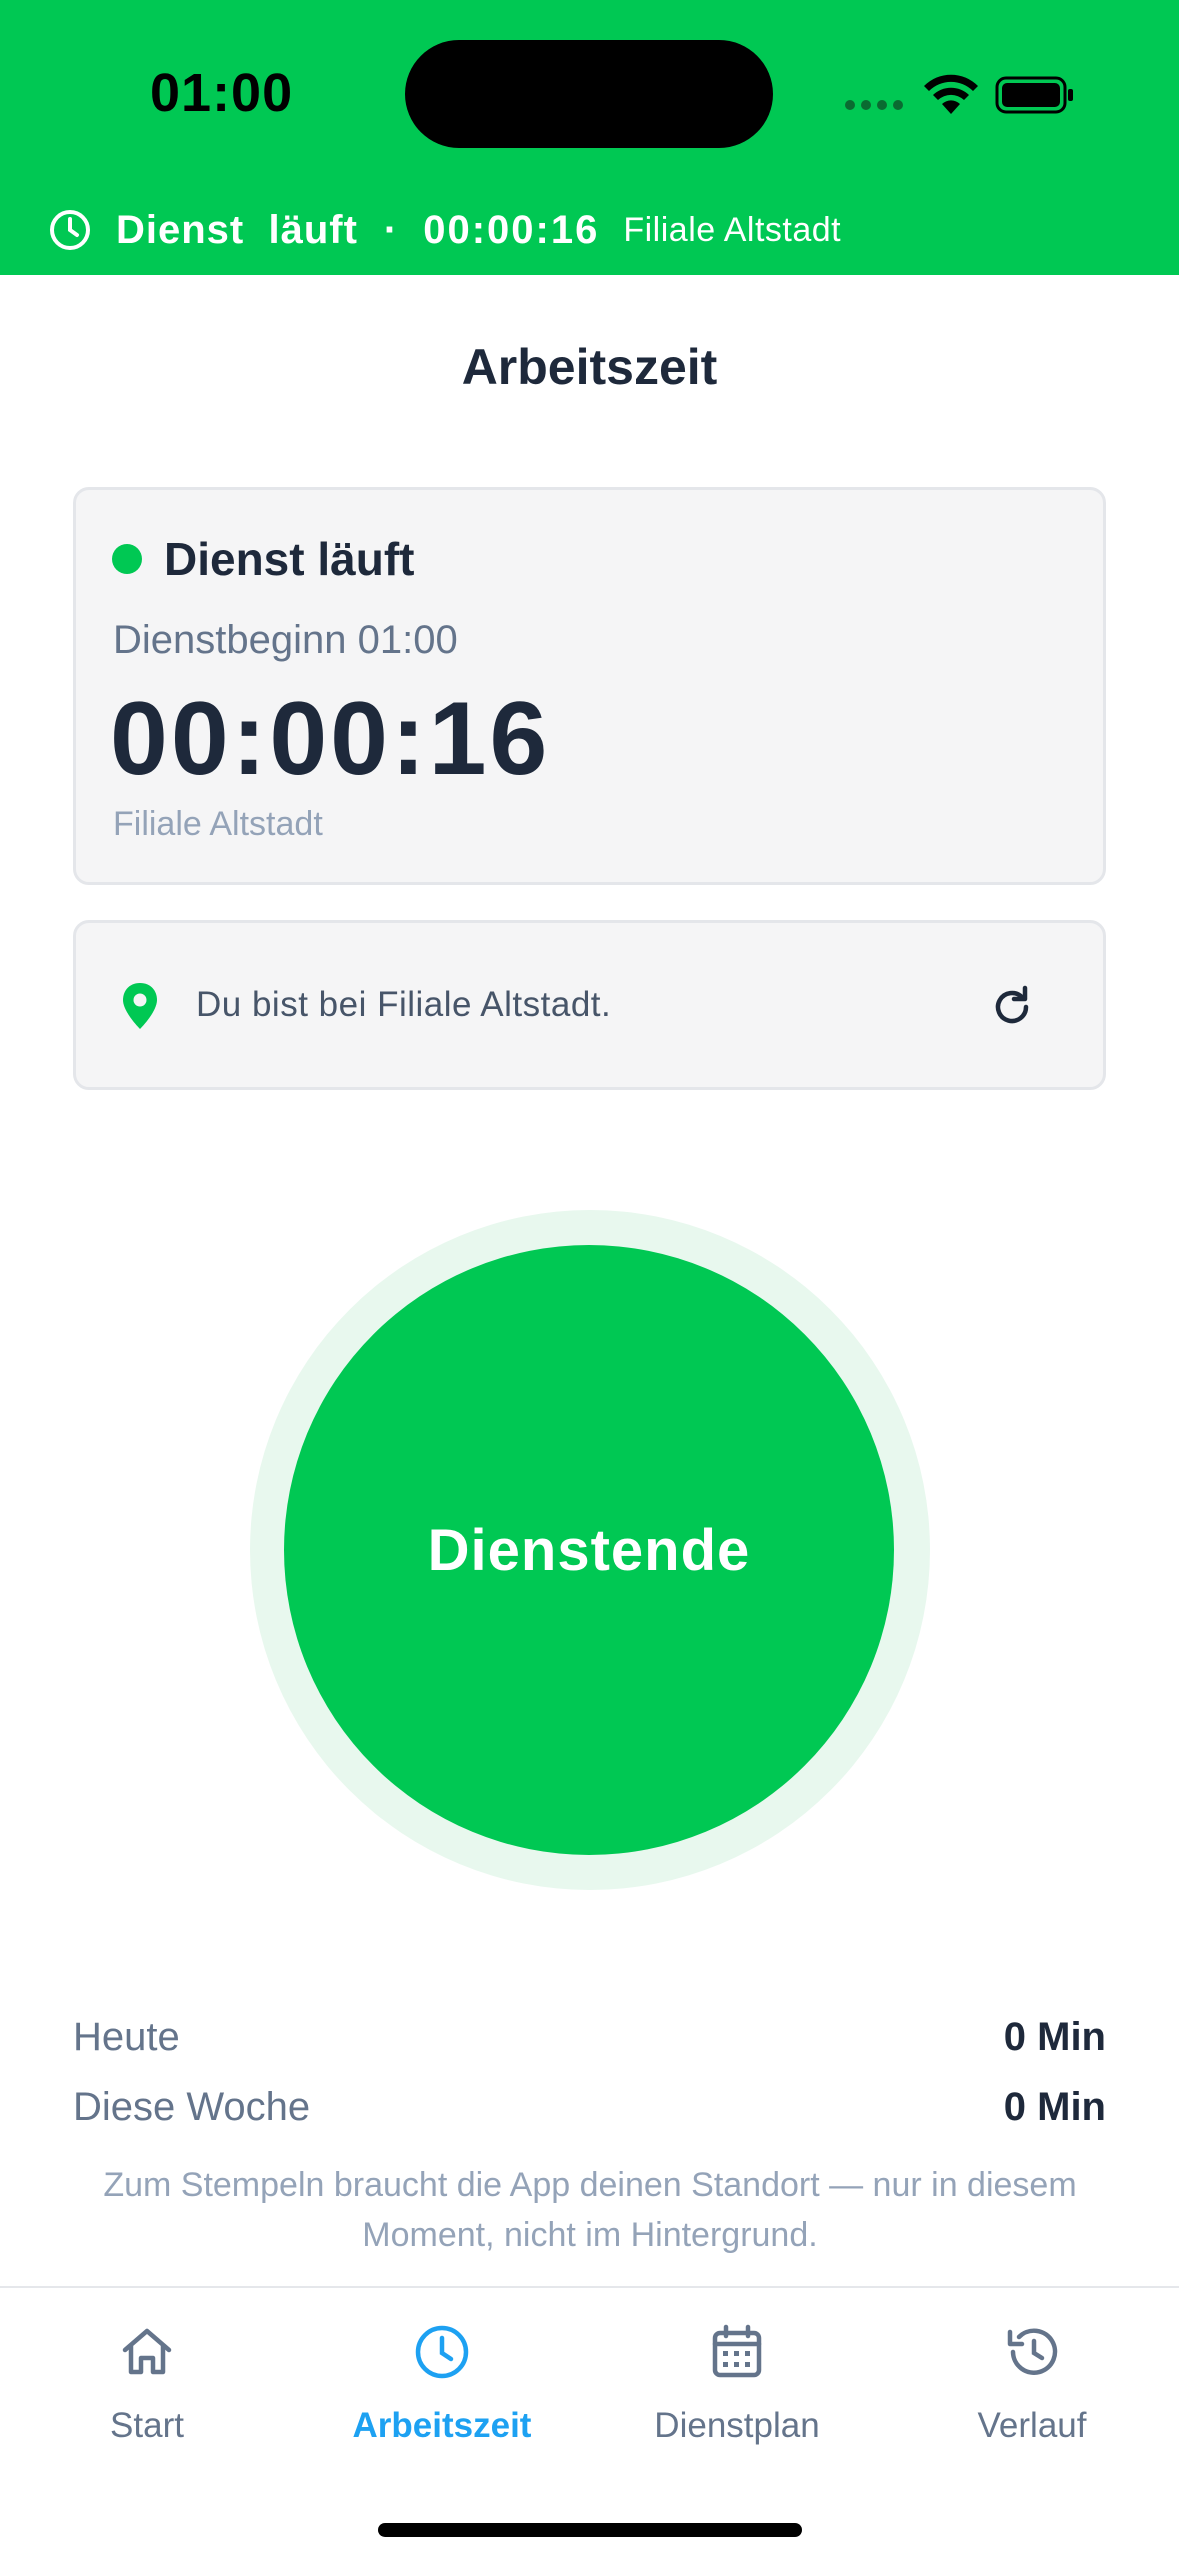 The width and height of the screenshot is (1179, 2563). Describe the element at coordinates (218, 824) in the screenshot. I see `shift-location: Filiale Altstadt` at that location.